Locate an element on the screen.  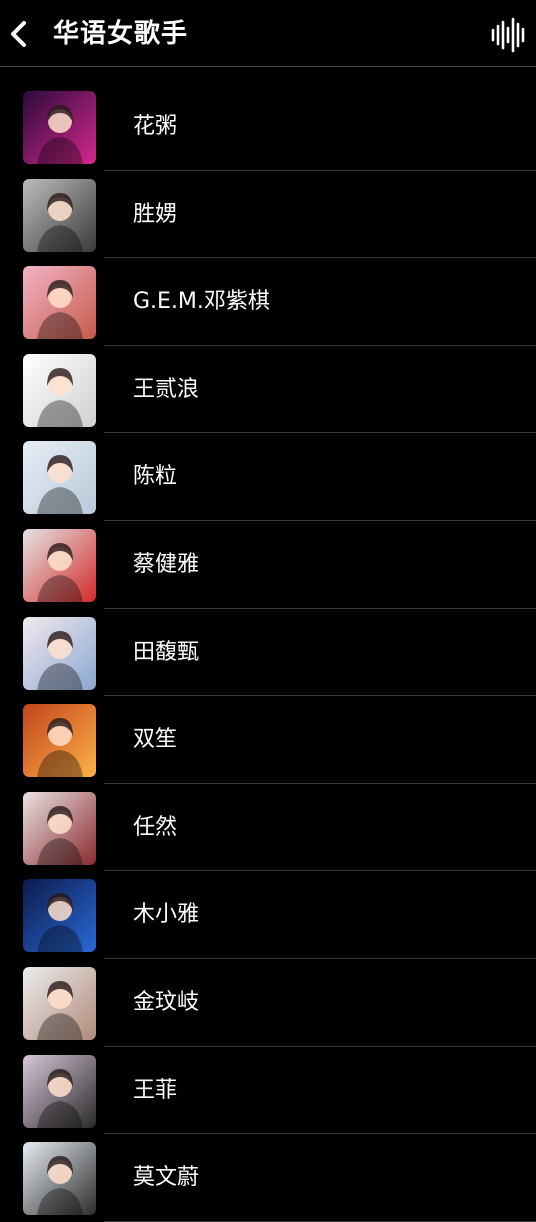
artist-name: 王菲 is located at coordinates (155, 1090).